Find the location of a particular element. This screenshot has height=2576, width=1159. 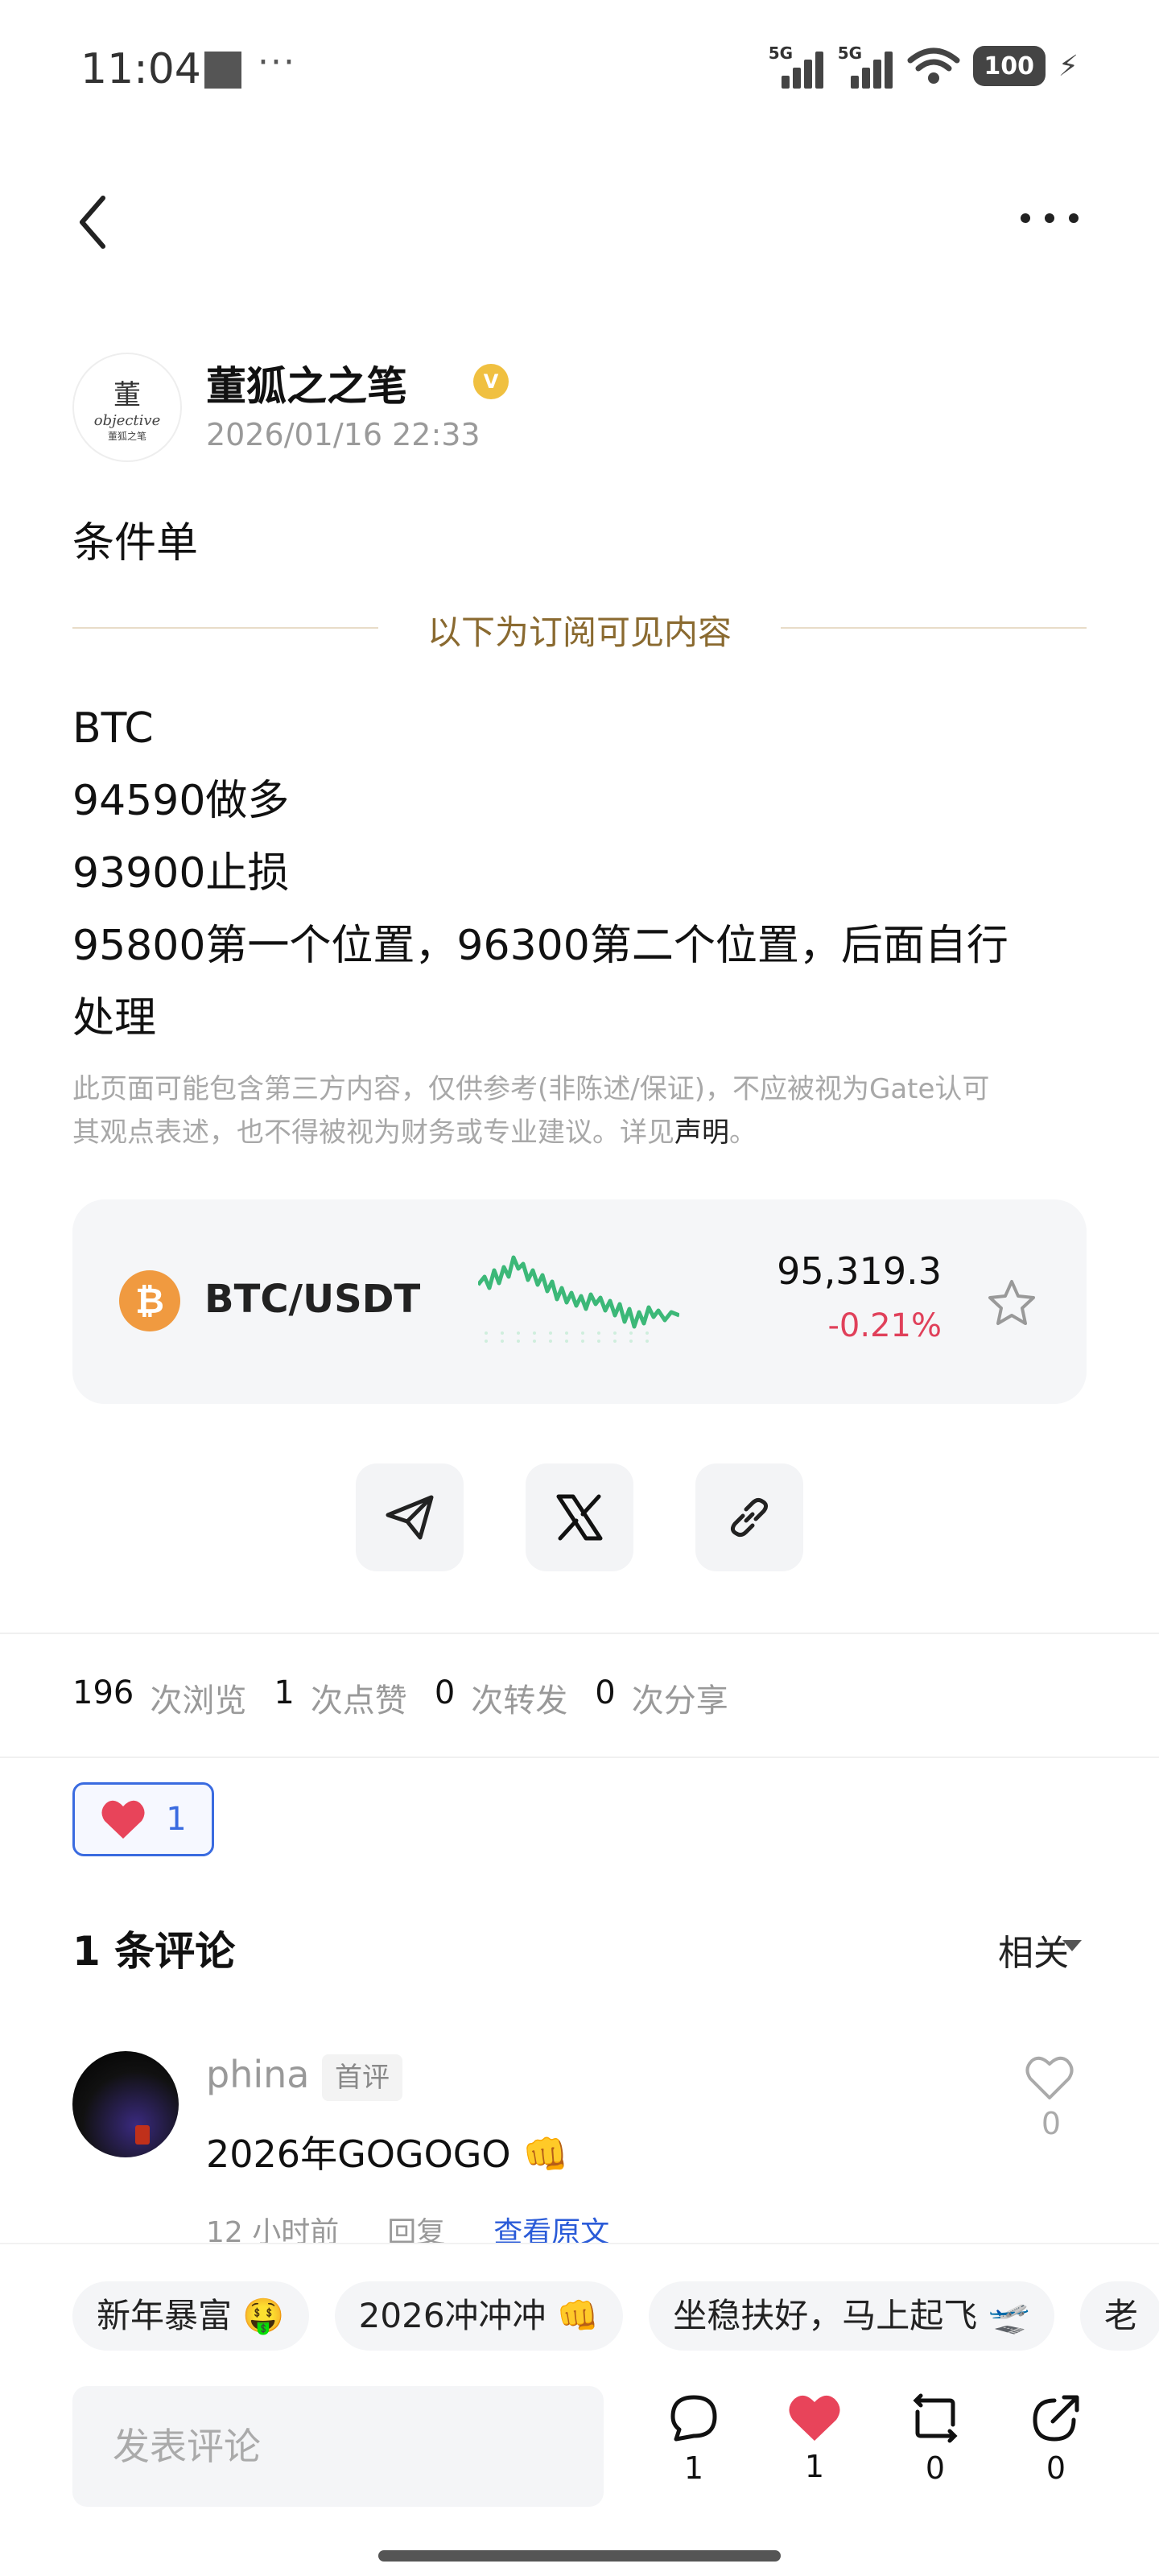

comment-action: 1 is located at coordinates (693, 2439).